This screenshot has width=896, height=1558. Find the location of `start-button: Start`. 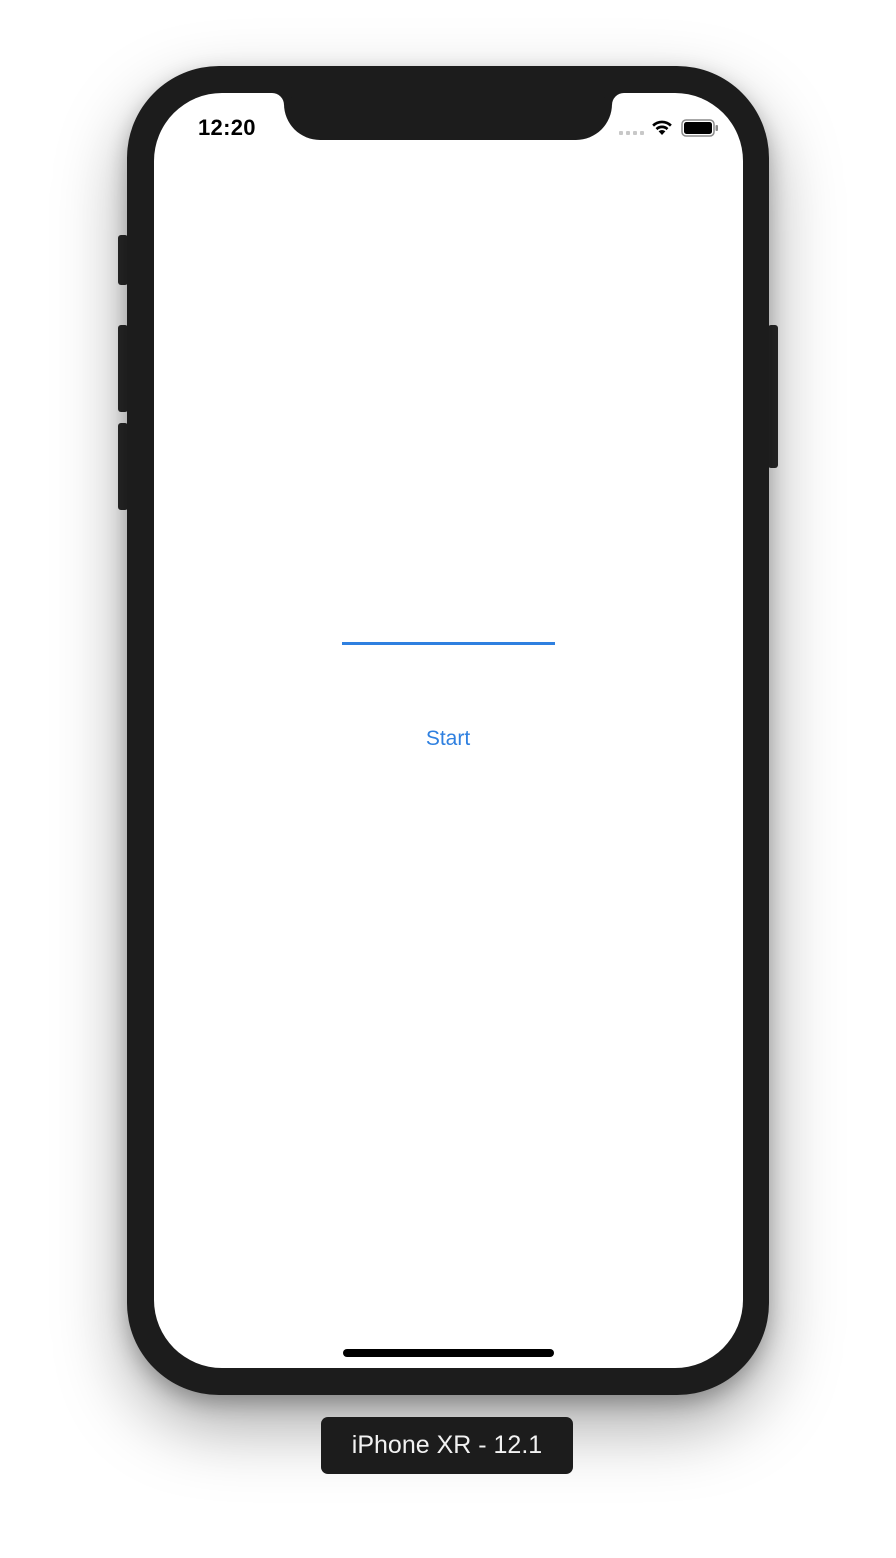

start-button: Start is located at coordinates (448, 739).